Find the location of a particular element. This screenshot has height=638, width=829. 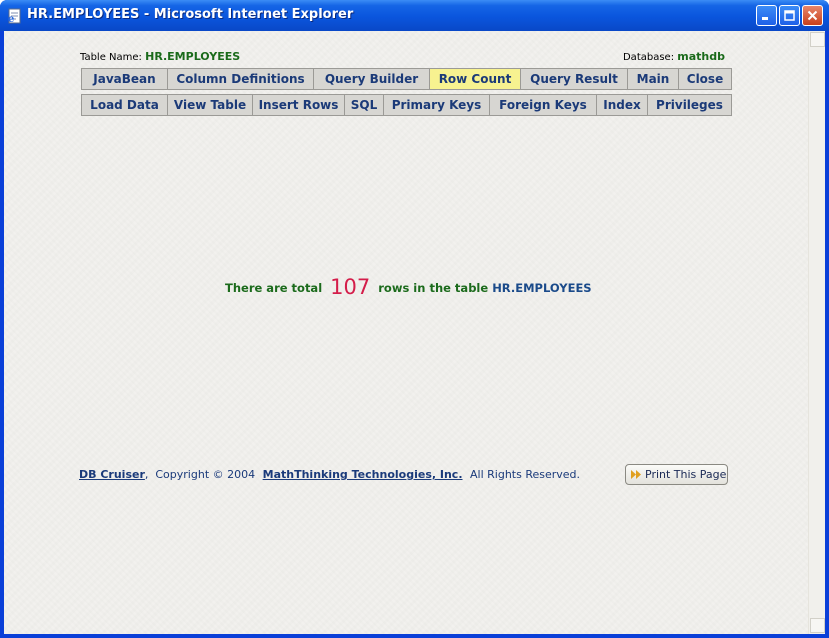

copyright-text: , Copyright © 2004 is located at coordinates (200, 474).